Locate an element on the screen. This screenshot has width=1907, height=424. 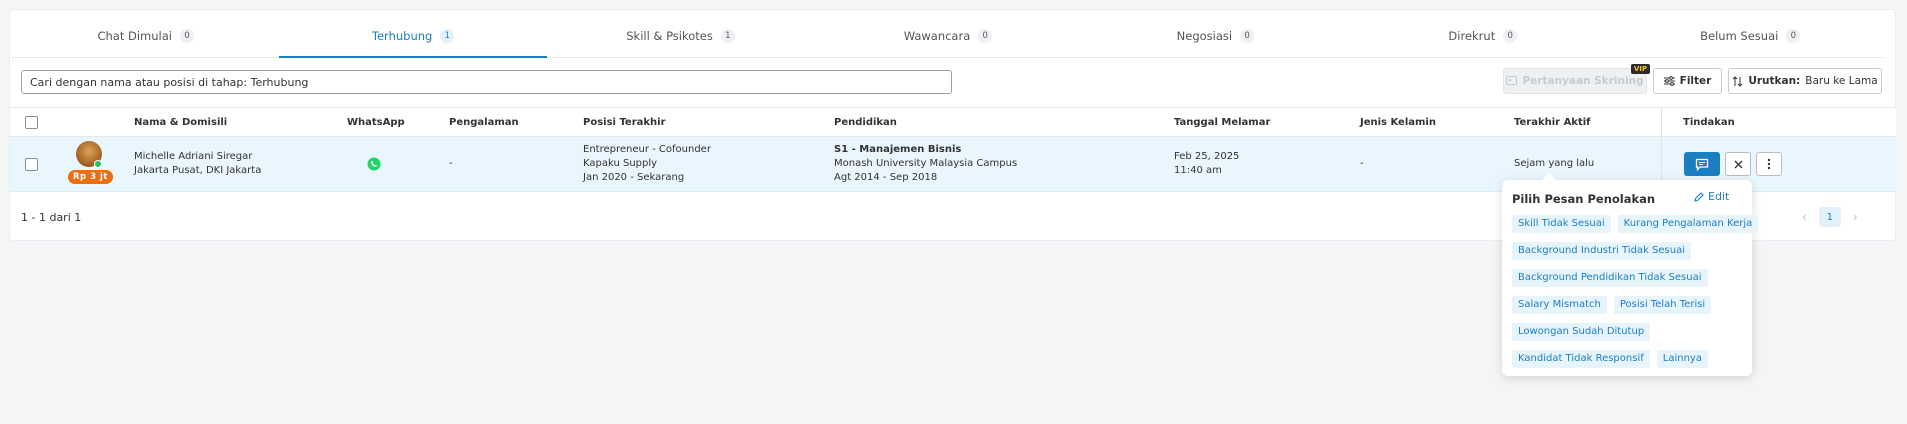
chat-button is located at coordinates (1702, 164).